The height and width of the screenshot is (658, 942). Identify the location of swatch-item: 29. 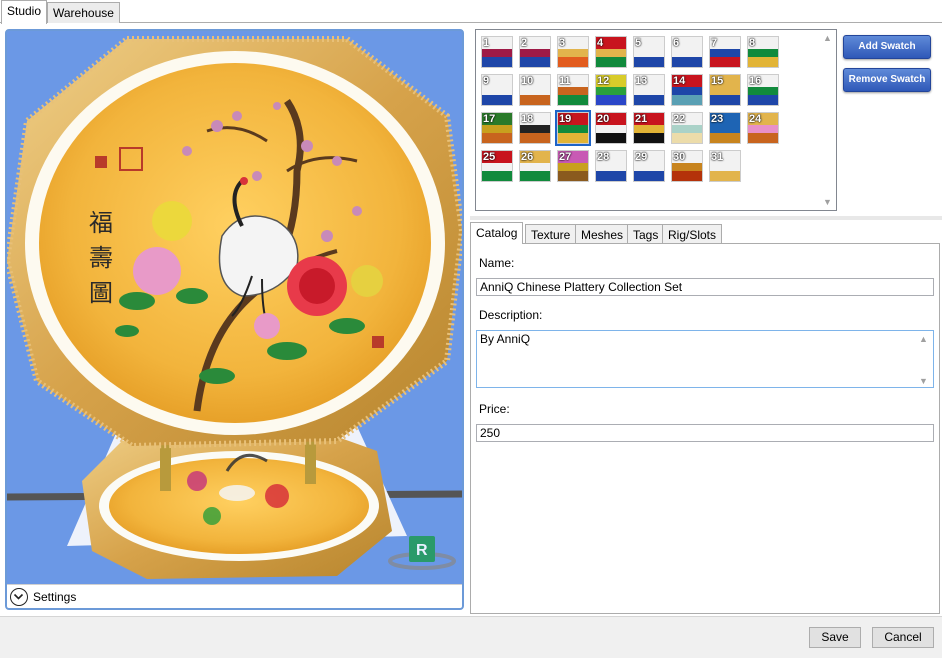
(649, 166).